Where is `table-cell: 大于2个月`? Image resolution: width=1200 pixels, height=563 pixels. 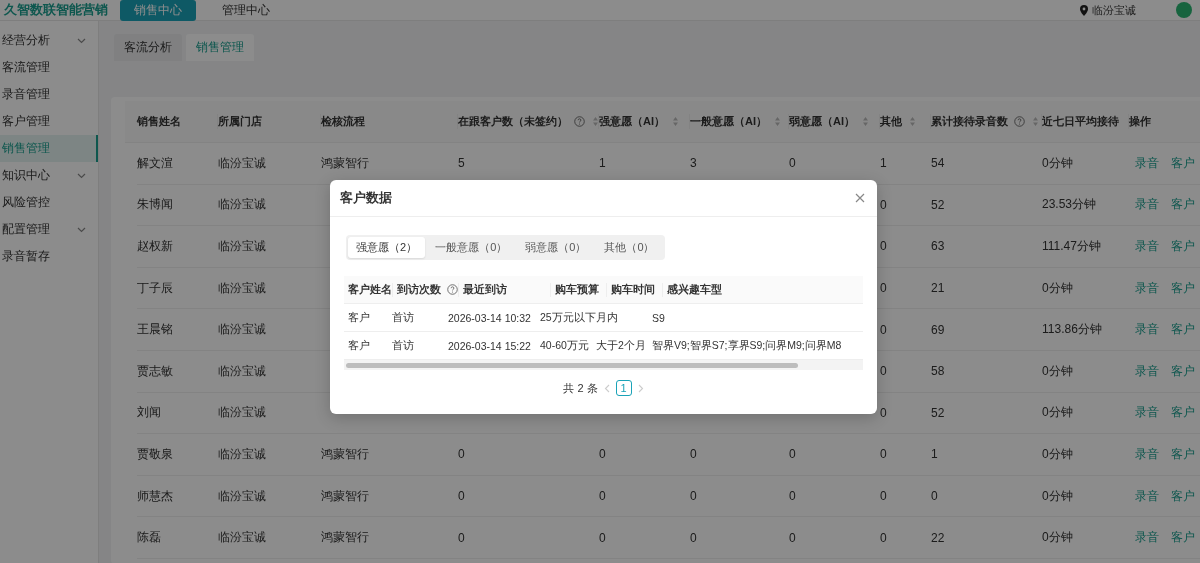 table-cell: 大于2个月 is located at coordinates (621, 345).